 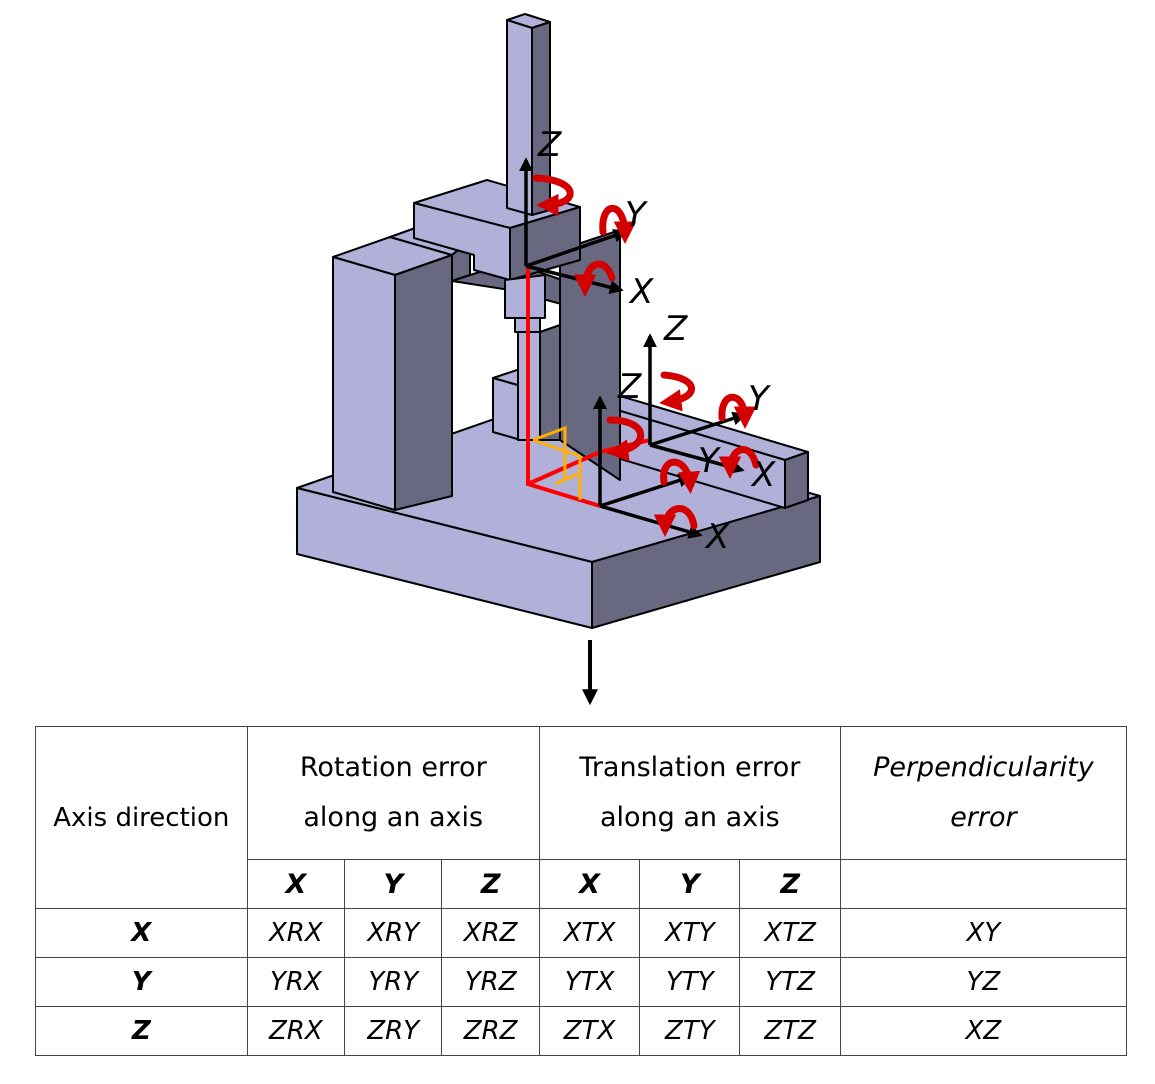 I want to click on cell: ZTX, so click(x=589, y=1031).